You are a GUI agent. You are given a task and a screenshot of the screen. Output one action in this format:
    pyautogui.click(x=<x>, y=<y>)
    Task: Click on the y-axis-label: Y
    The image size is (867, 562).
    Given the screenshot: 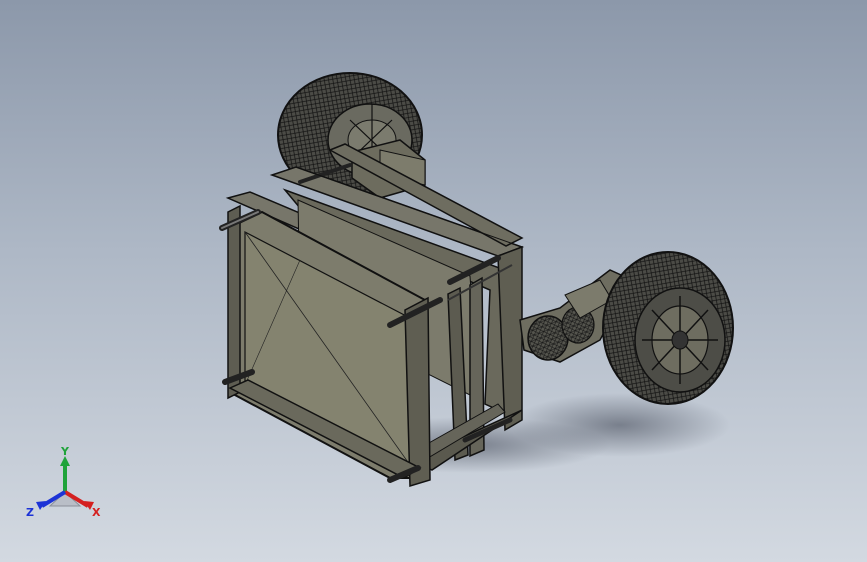 What is the action you would take?
    pyautogui.click(x=65, y=451)
    